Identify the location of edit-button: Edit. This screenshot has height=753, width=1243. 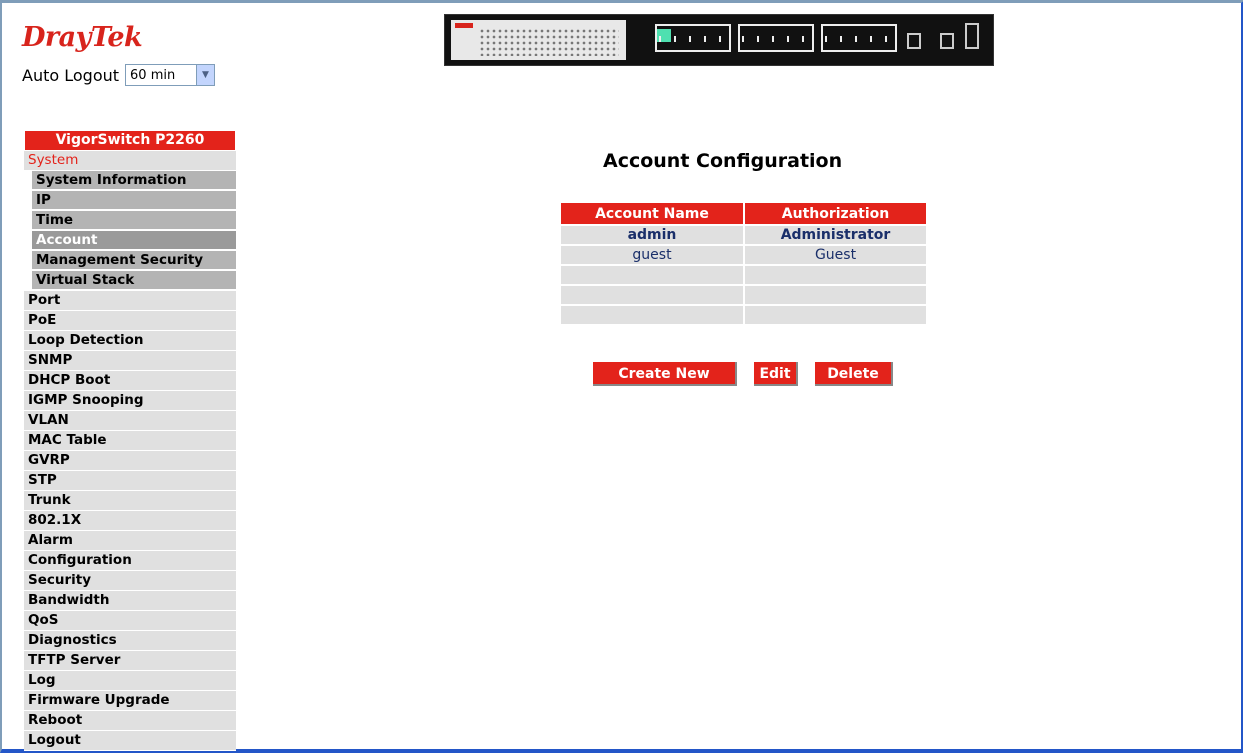
(776, 374).